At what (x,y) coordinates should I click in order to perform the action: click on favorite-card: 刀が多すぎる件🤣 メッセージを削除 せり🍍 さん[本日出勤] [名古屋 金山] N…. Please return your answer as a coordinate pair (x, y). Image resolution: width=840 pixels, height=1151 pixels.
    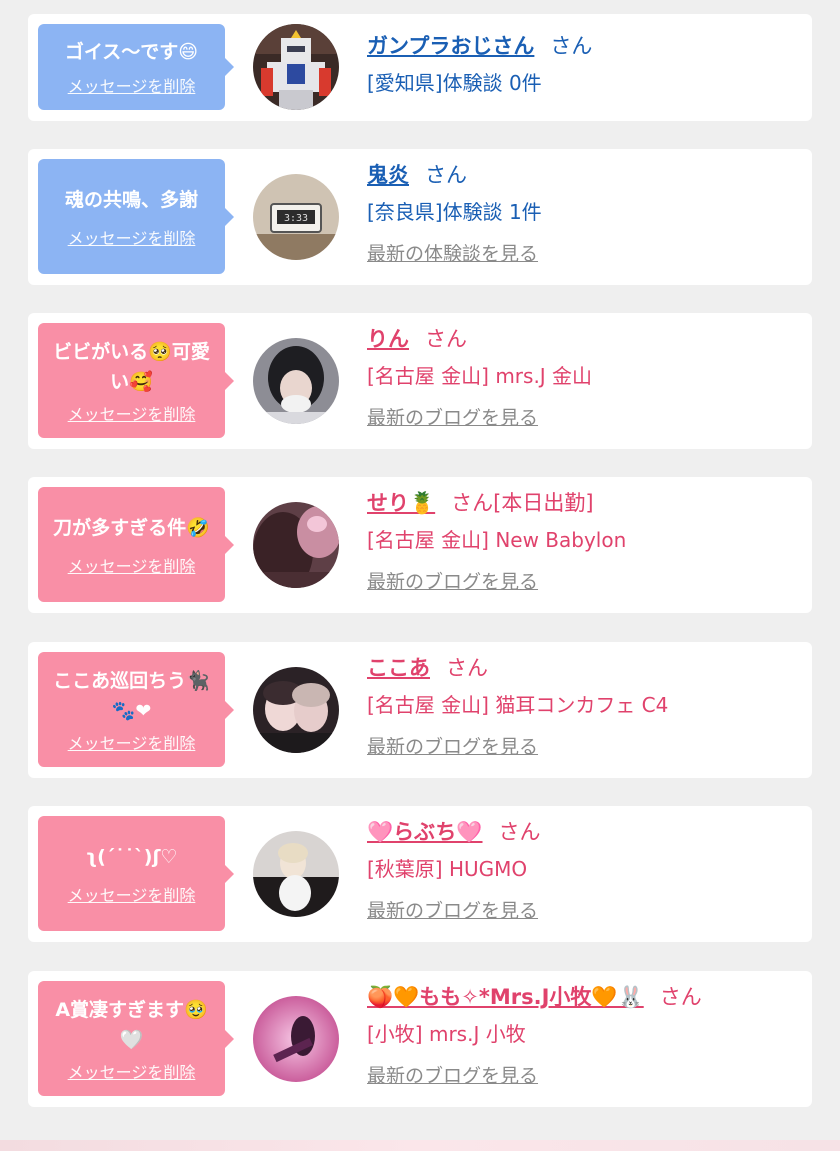
    Looking at the image, I should click on (420, 545).